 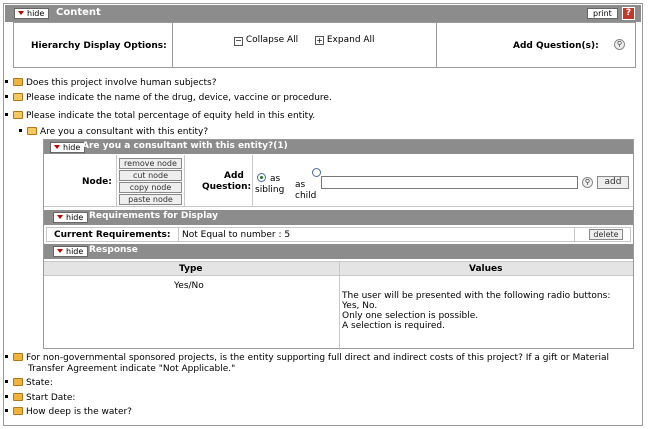 I want to click on node-label: Node:, so click(x=97, y=182).